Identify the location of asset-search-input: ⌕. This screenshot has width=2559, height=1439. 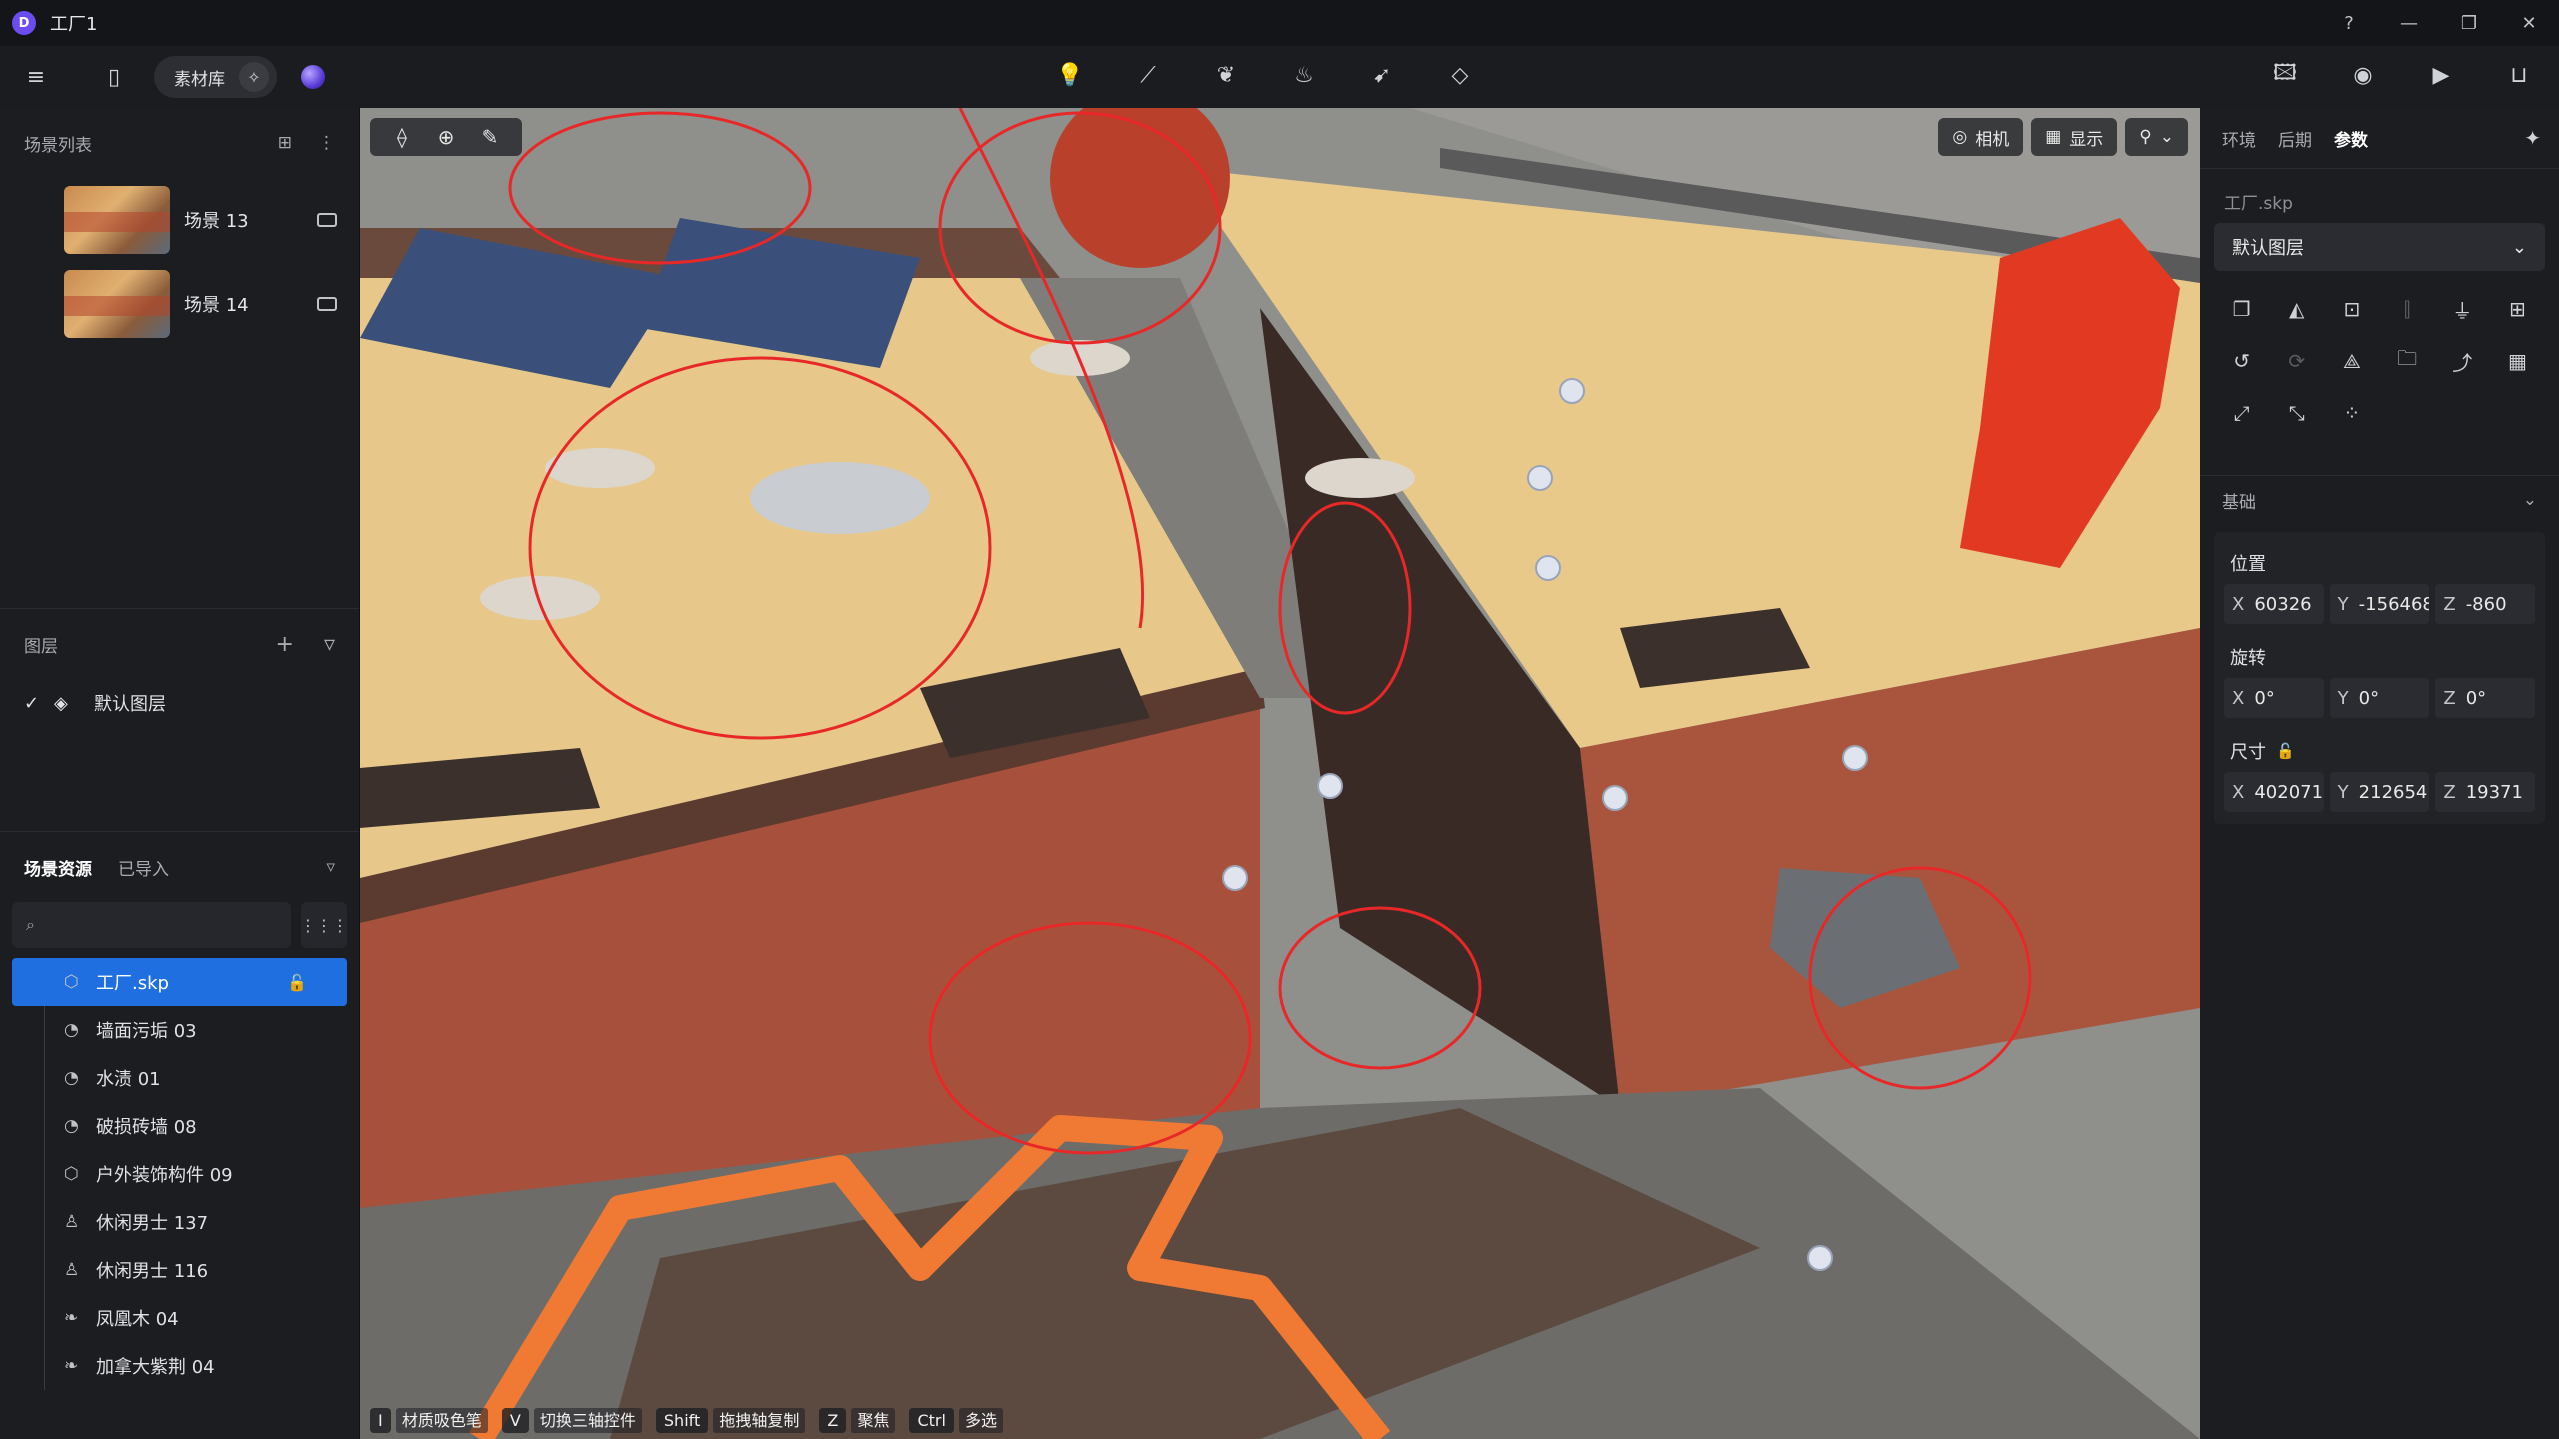
(151, 925).